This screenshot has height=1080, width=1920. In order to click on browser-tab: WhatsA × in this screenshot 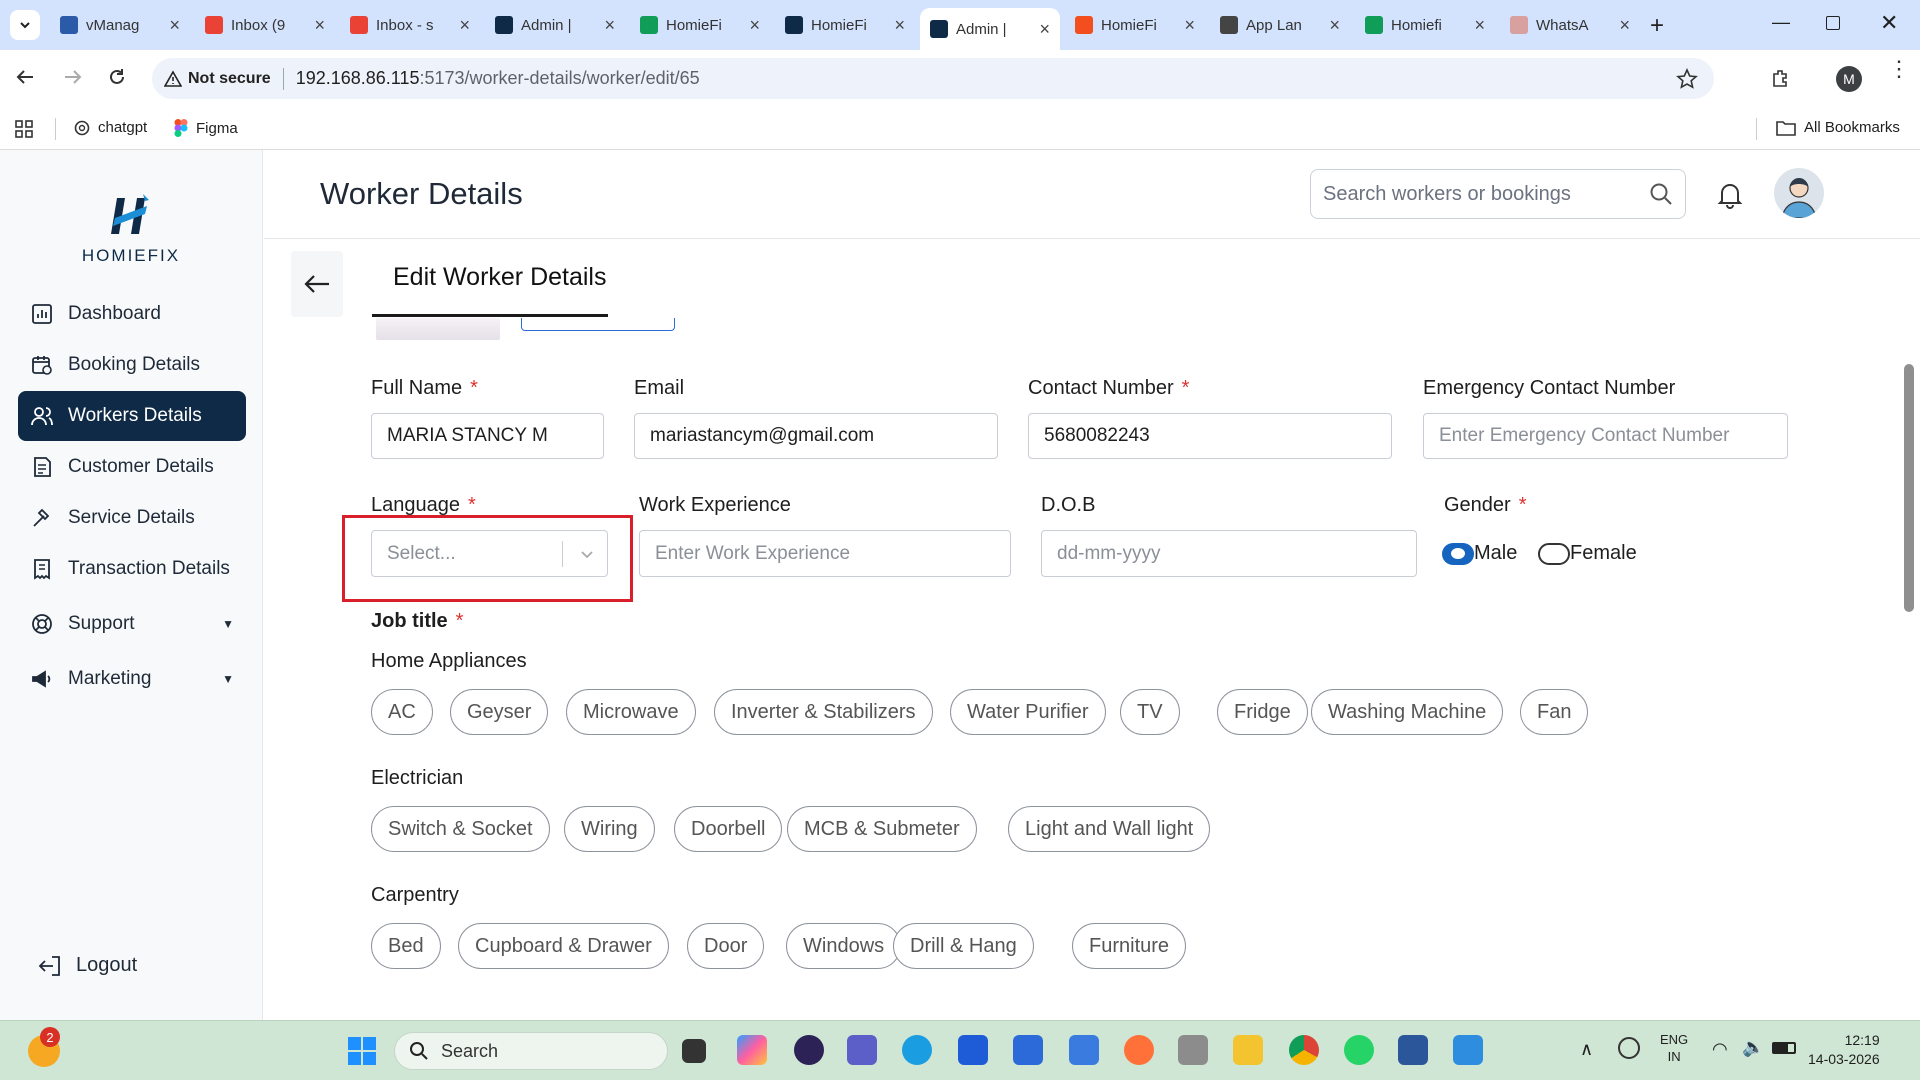, I will do `click(1570, 25)`.